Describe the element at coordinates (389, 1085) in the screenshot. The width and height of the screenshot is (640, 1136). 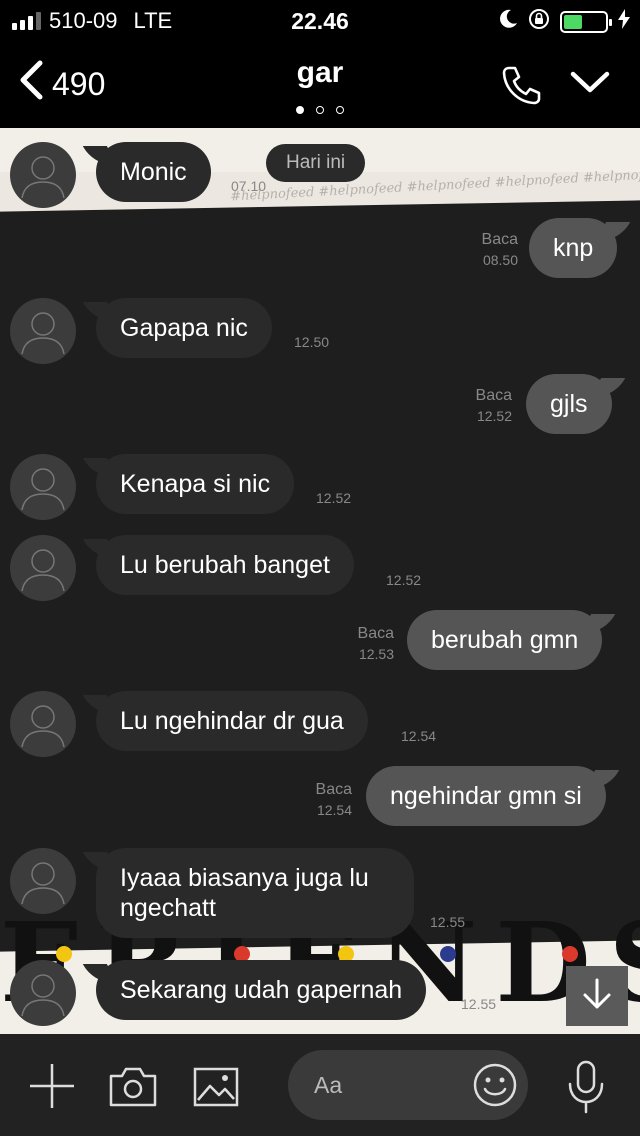
I see `message-input` at that location.